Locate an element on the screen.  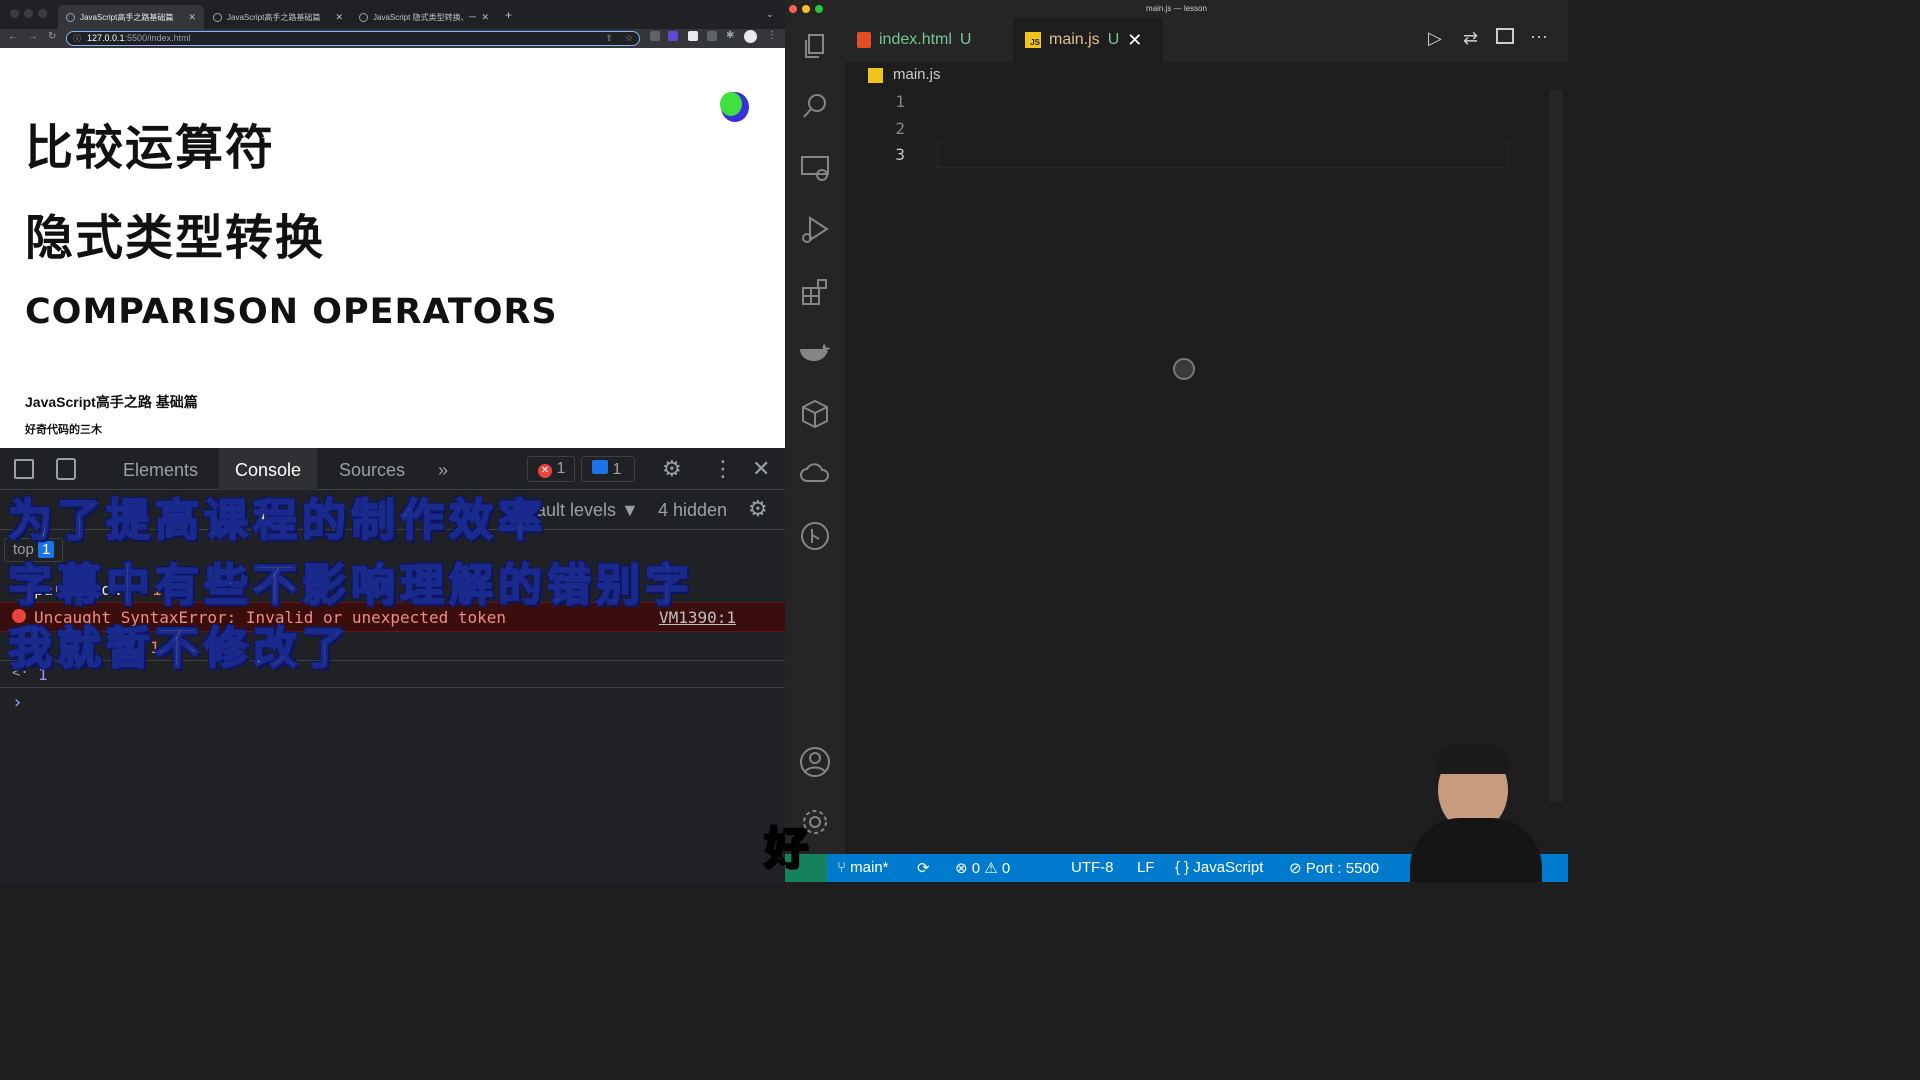
live-server-port: ⊘ Port : 5500 is located at coordinates (1334, 868).